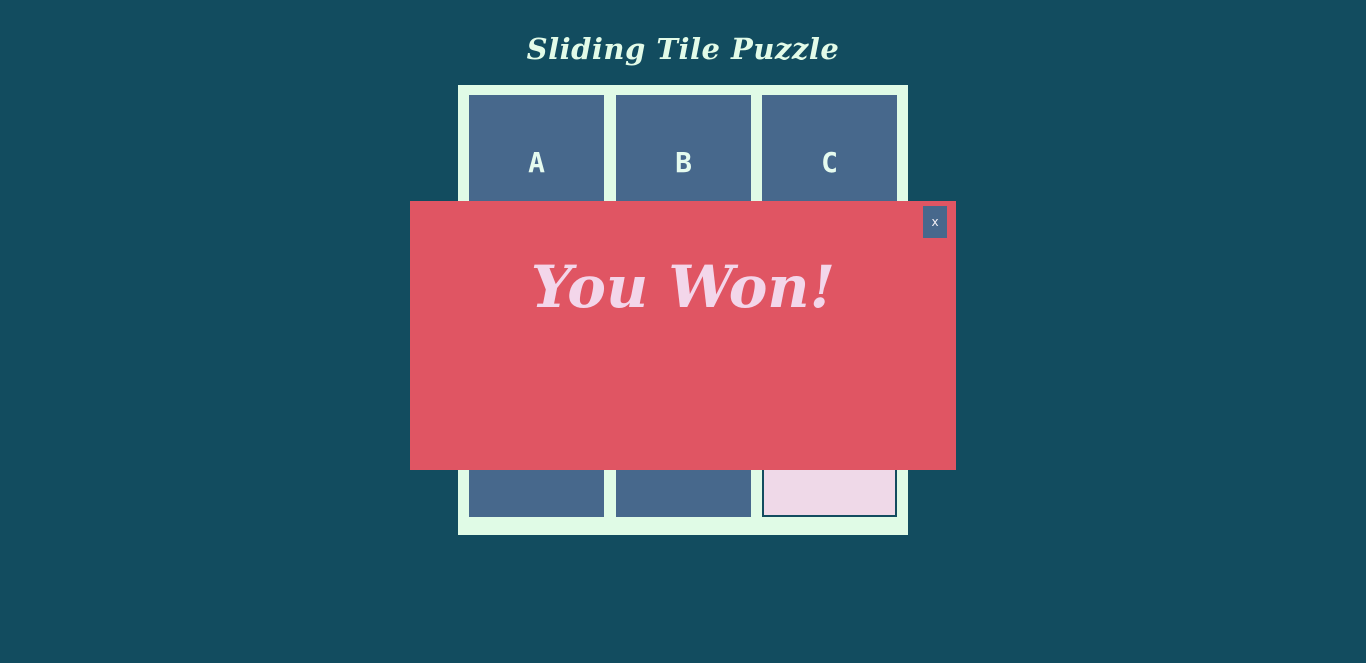  What do you see at coordinates (683, 287) in the screenshot?
I see `win-message: You Won!` at bounding box center [683, 287].